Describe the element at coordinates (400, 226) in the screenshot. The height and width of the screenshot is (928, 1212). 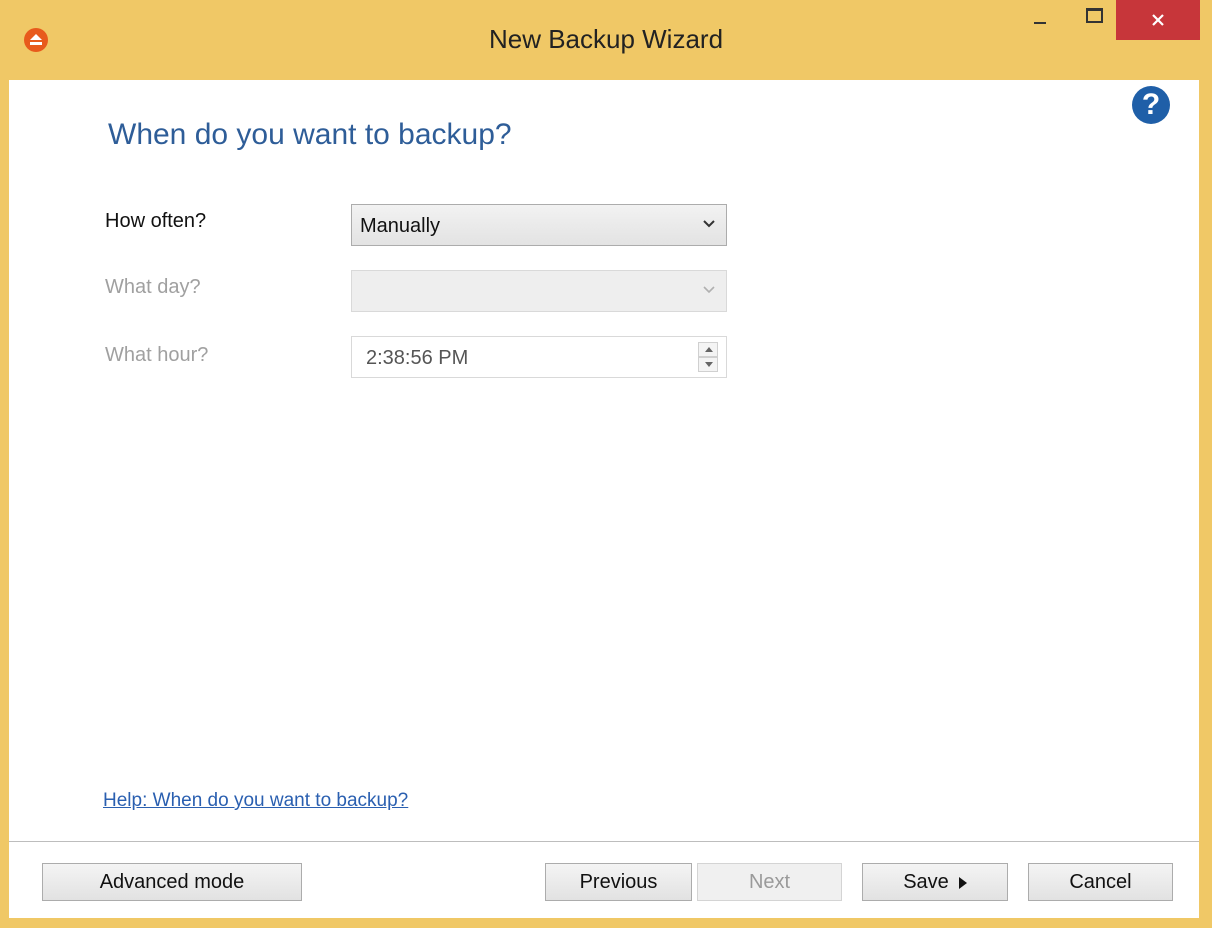
I see `how-often-value: Manually` at that location.